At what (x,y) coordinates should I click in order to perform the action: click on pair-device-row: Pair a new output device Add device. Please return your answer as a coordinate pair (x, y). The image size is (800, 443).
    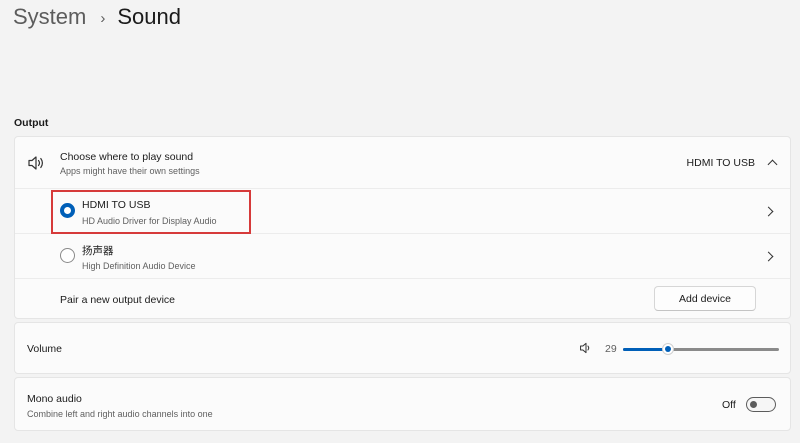
    Looking at the image, I should click on (402, 299).